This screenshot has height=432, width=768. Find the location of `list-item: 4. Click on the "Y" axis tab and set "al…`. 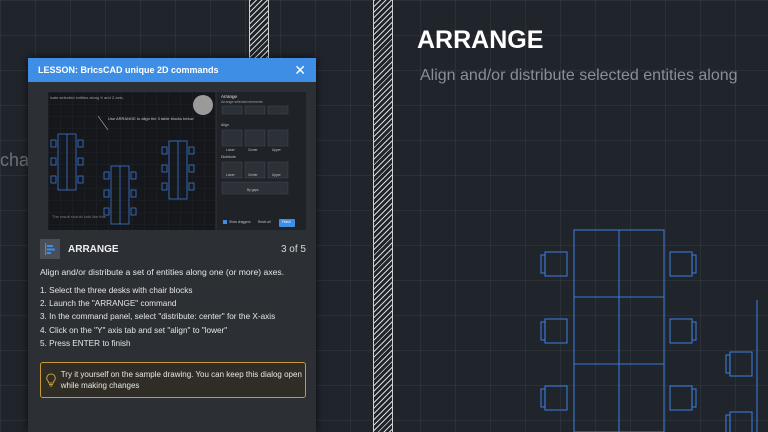

list-item: 4. Click on the "Y" axis tab and set "al… is located at coordinates (134, 330).